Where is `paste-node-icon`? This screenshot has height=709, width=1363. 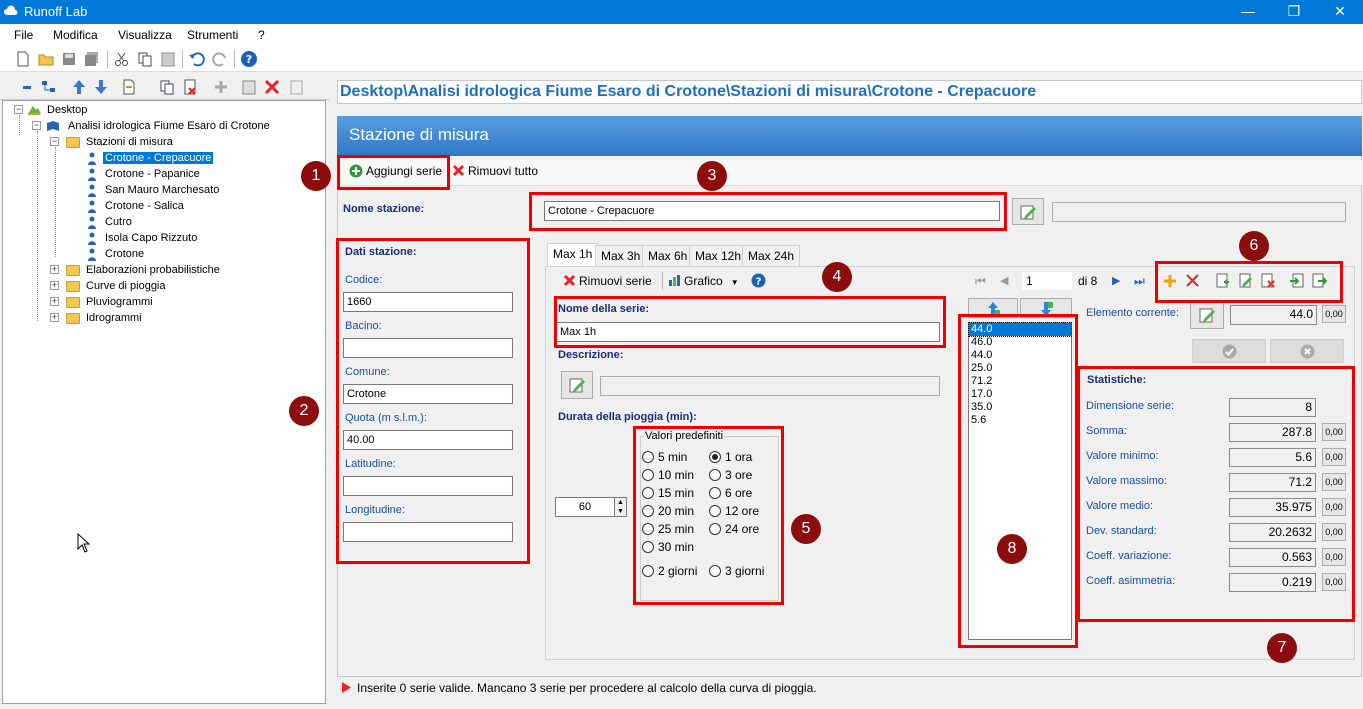
paste-node-icon is located at coordinates (249, 87).